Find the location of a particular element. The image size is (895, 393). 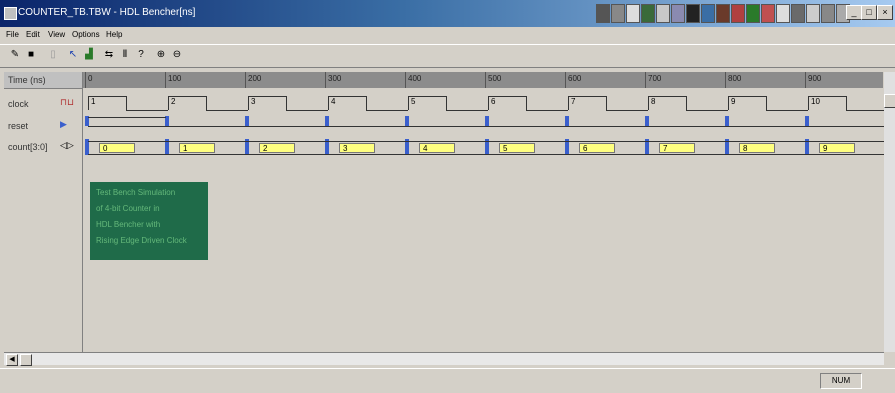

count-value: 2 is located at coordinates (277, 148).